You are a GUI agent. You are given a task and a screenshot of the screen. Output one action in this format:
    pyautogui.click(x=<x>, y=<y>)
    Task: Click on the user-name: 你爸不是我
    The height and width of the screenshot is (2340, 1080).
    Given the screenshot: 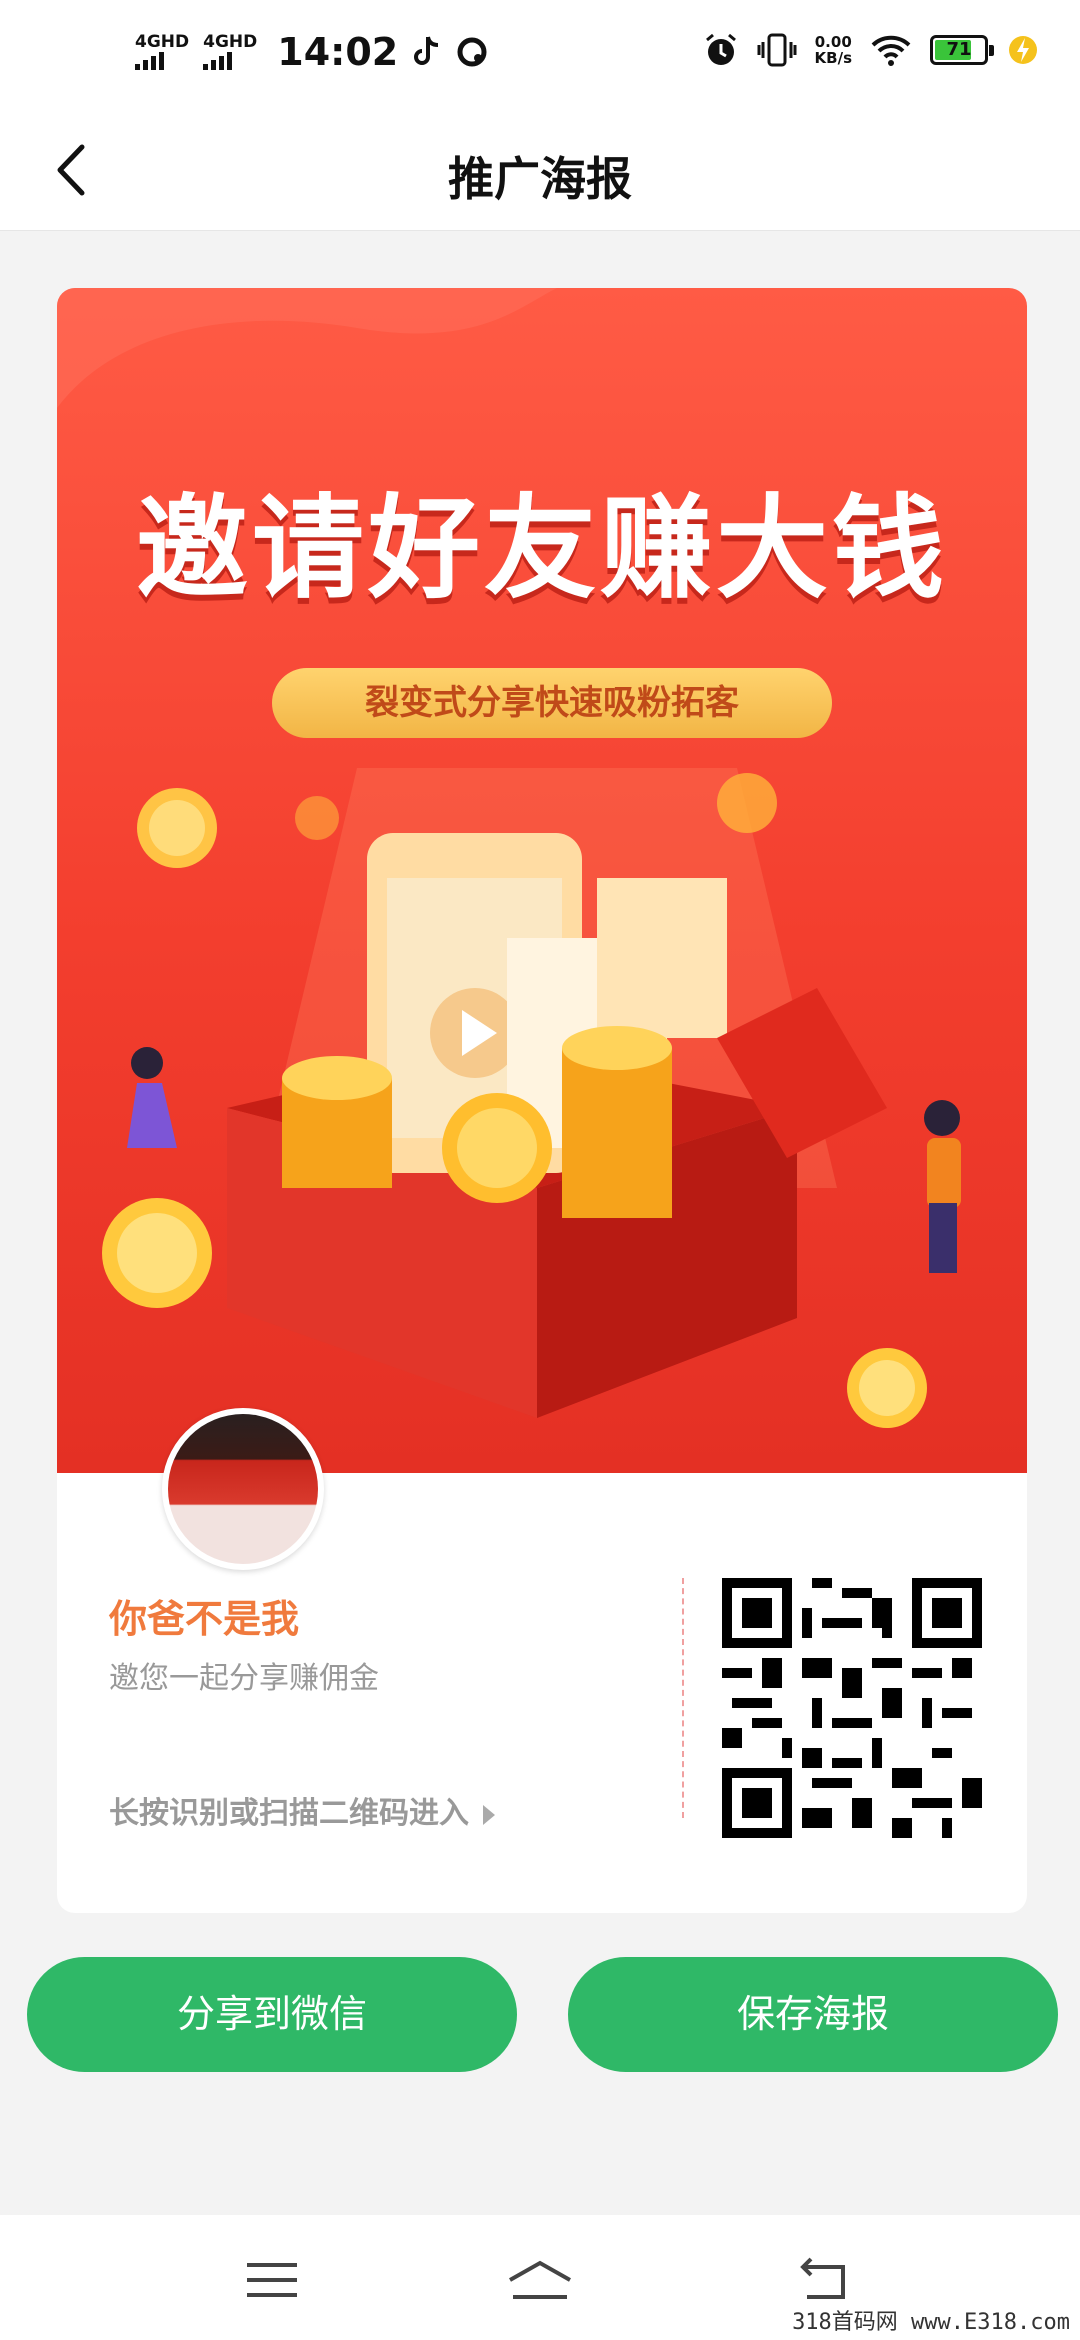 What is the action you would take?
    pyautogui.click(x=204, y=1619)
    